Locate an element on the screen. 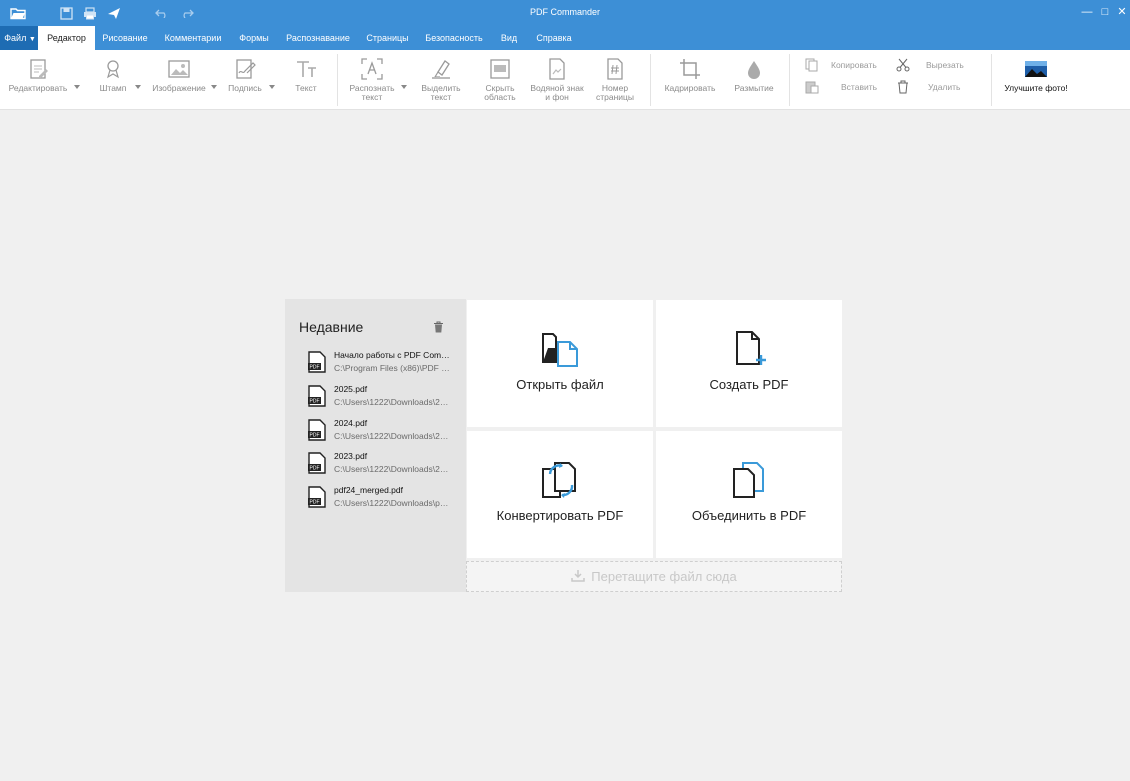 The width and height of the screenshot is (1130, 781). close-icon: ✕ is located at coordinates (1122, 12).